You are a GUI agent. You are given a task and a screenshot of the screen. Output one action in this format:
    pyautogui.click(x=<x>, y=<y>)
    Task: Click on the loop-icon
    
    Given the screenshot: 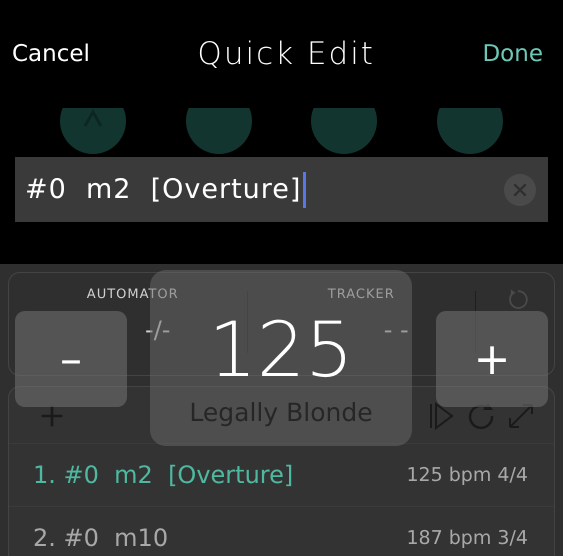 What is the action you would take?
    pyautogui.click(x=481, y=416)
    